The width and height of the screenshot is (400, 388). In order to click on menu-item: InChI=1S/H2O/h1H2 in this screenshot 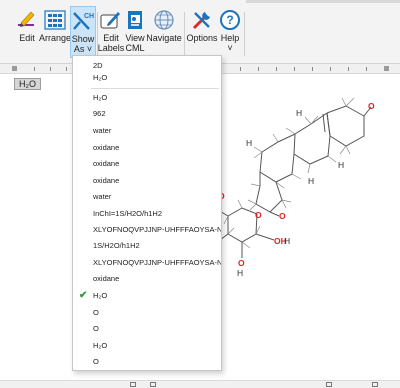, I will do `click(147, 214)`.